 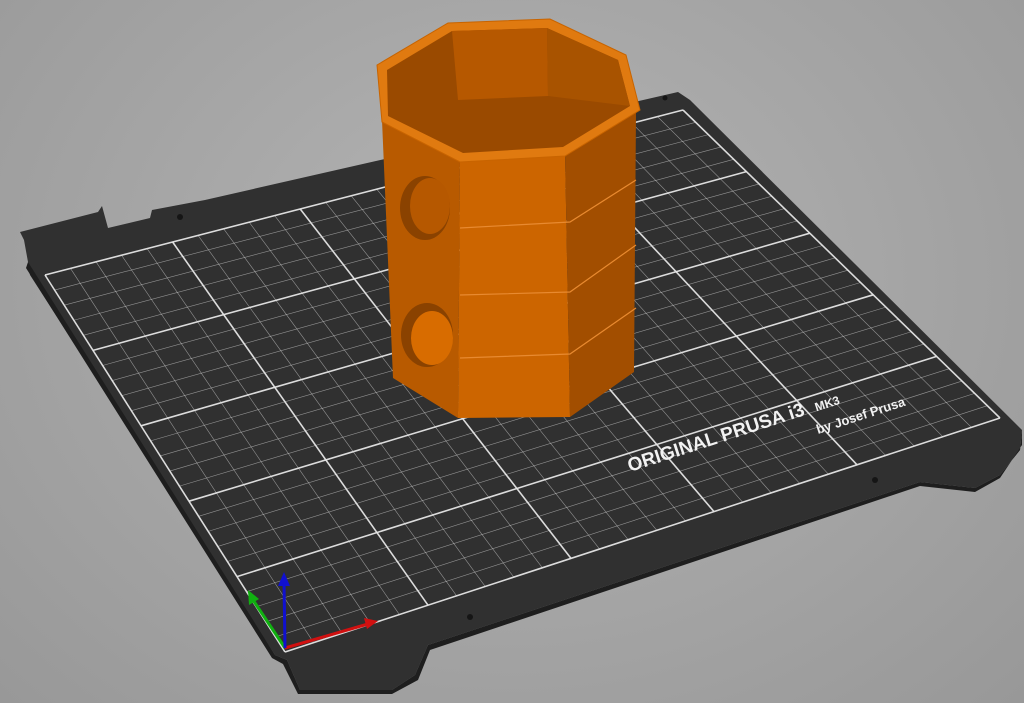 I want to click on object-right-face, so click(x=600, y=264).